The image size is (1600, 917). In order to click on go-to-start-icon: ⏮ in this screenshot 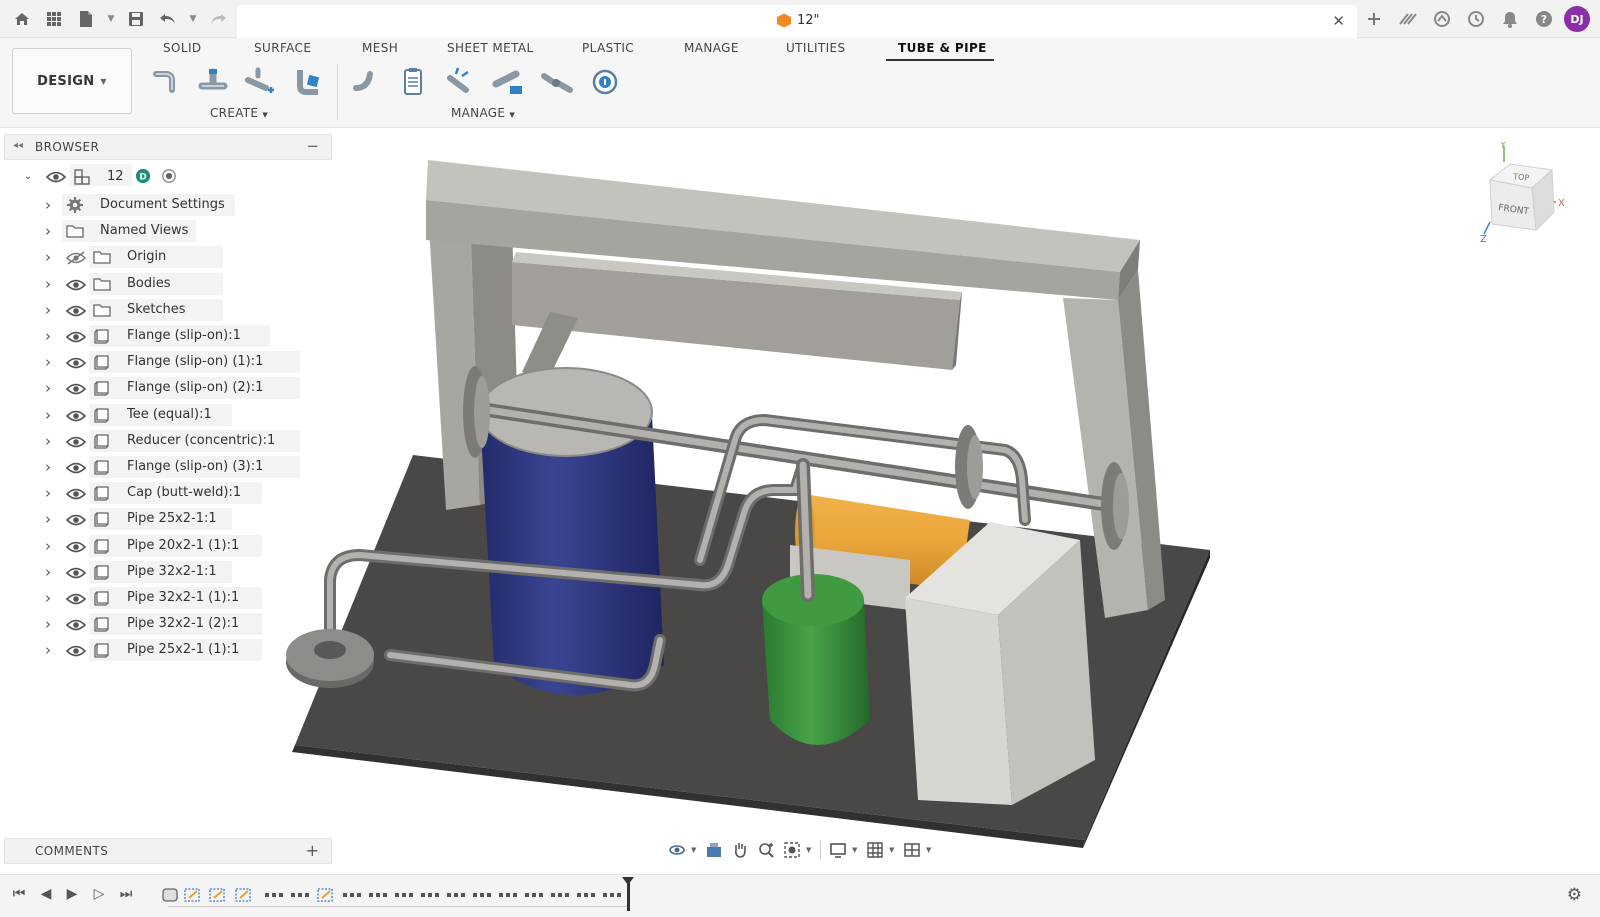, I will do `click(19, 894)`.